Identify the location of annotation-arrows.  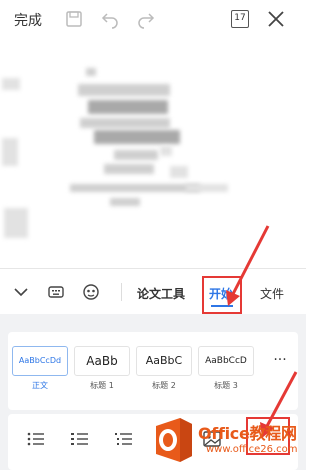
(262, 331).